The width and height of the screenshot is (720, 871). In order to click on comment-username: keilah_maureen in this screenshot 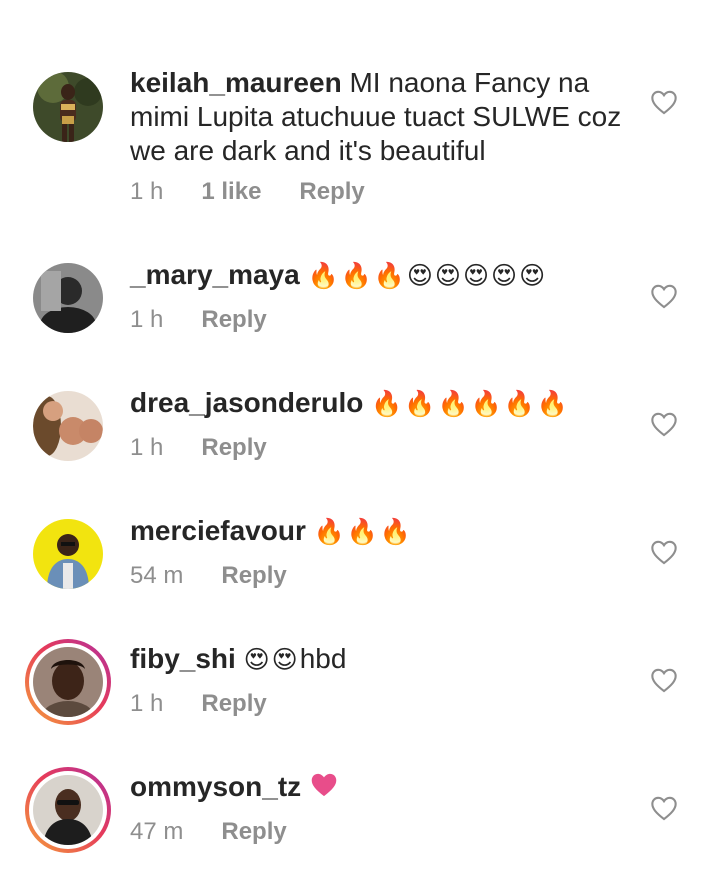, I will do `click(236, 82)`.